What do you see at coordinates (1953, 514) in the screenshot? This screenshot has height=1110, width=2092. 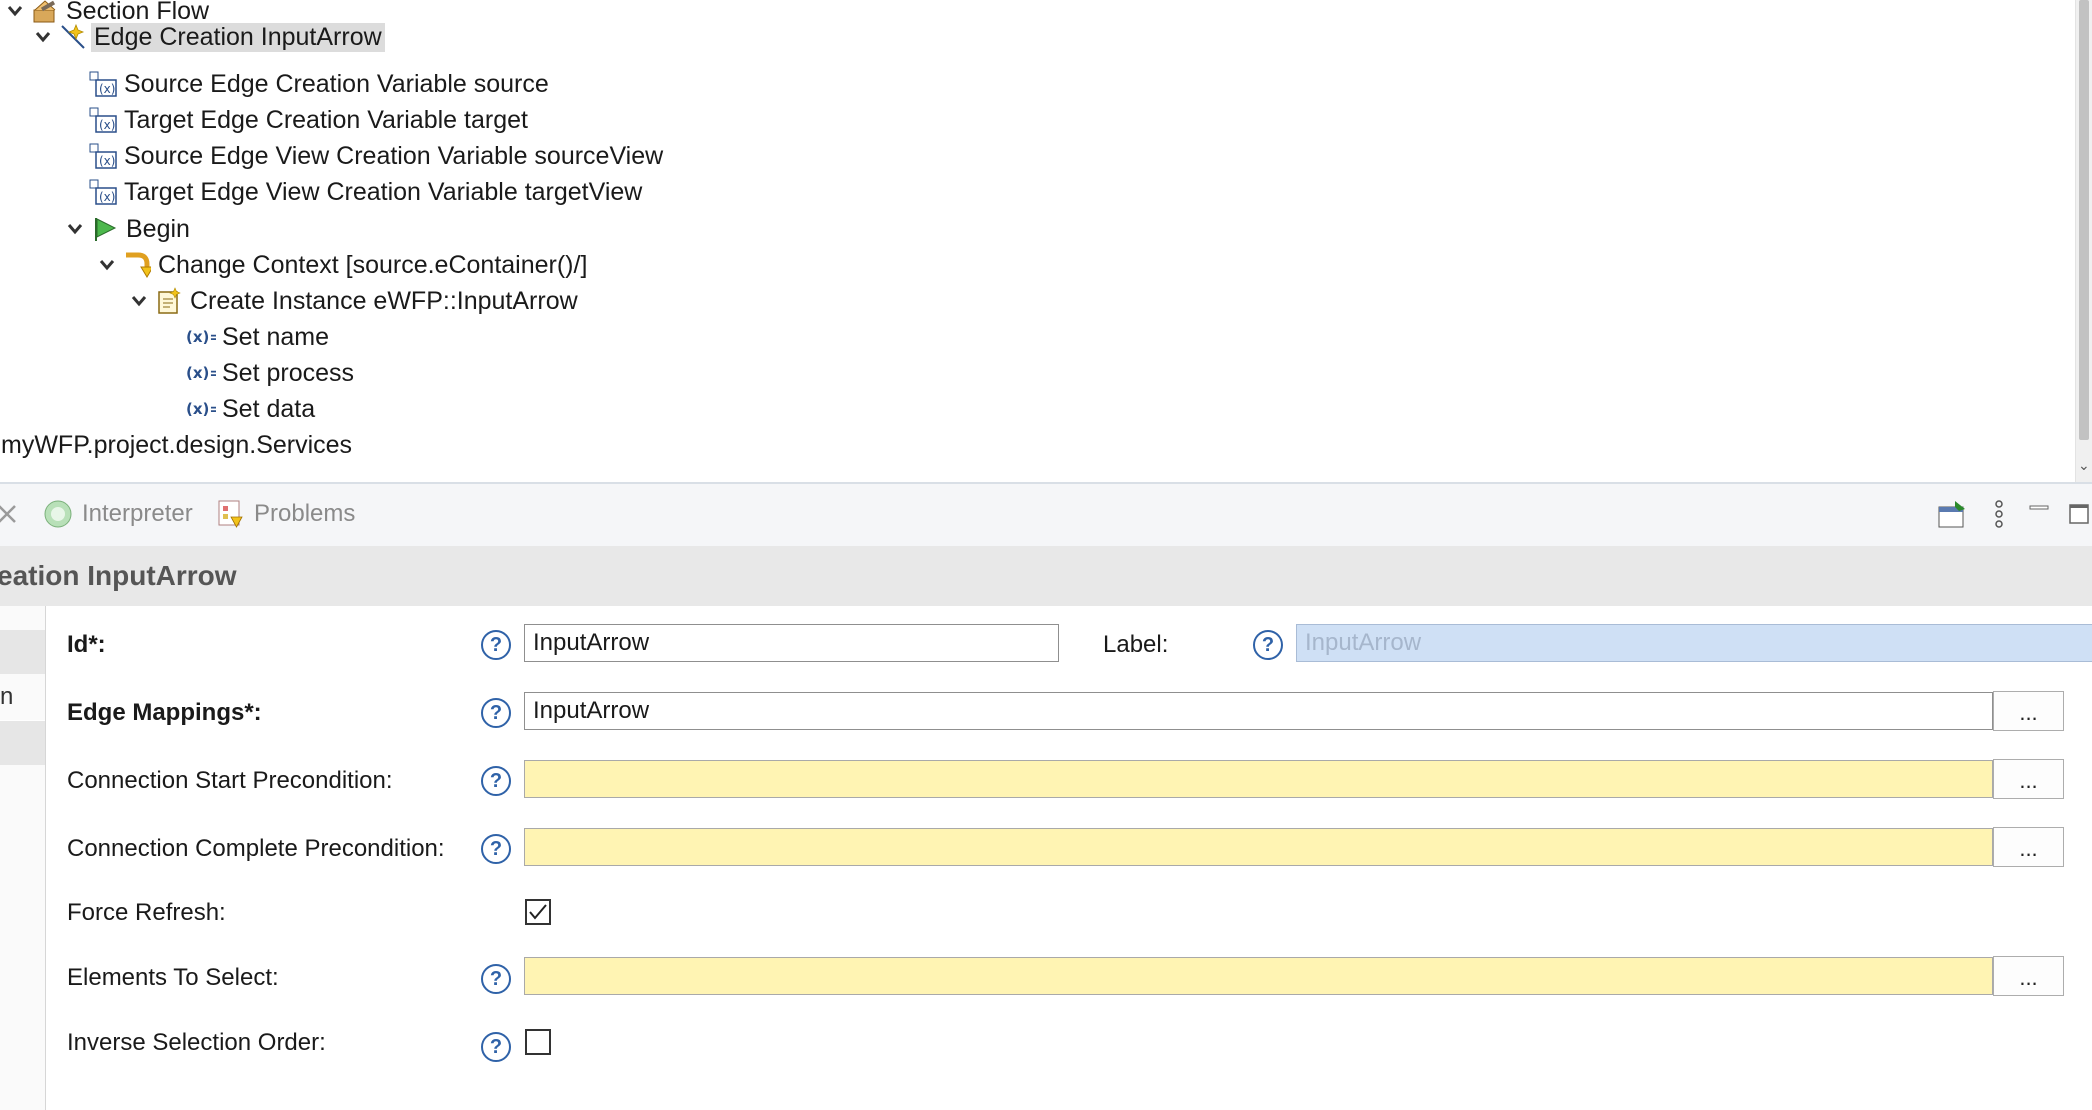 I see `pin-view-icon` at bounding box center [1953, 514].